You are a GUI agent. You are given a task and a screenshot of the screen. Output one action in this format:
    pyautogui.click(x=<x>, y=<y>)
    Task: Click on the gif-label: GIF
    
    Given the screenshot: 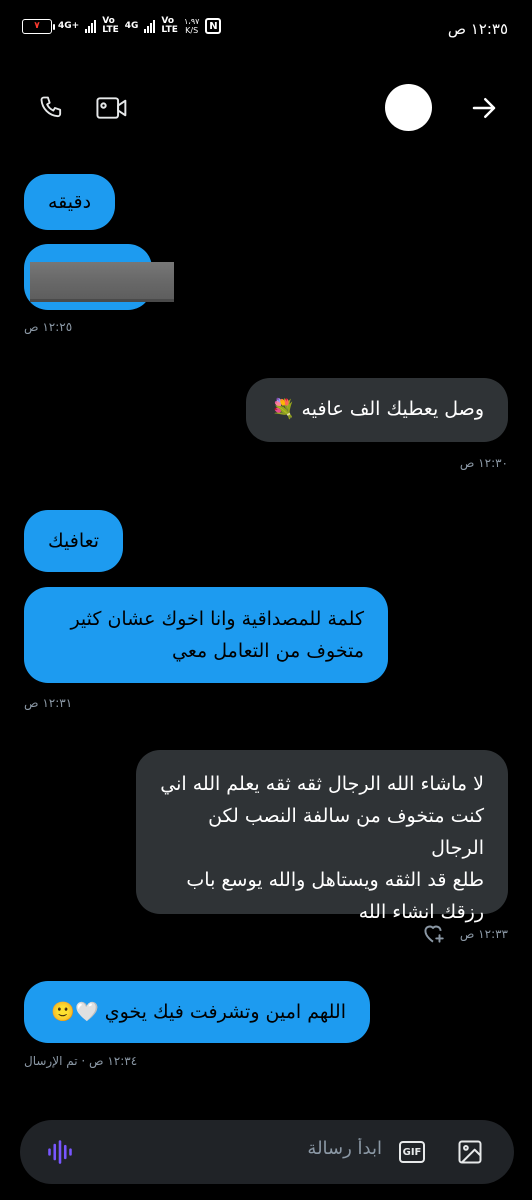 What is the action you would take?
    pyautogui.click(x=412, y=1152)
    